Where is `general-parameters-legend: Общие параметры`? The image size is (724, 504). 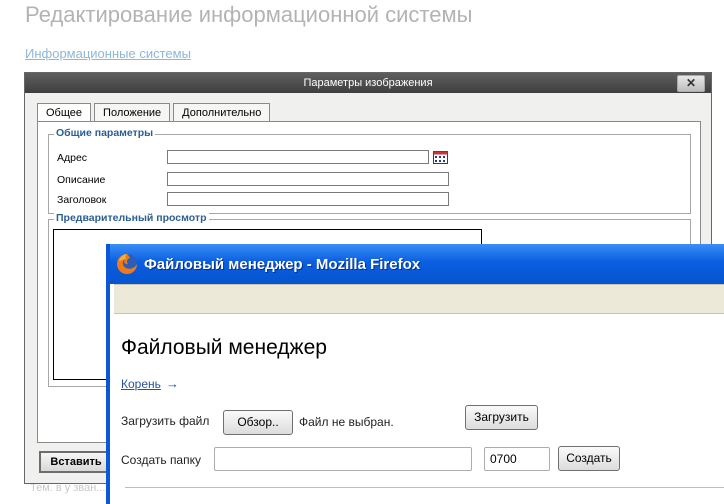 general-parameters-legend: Общие параметры is located at coordinates (105, 133).